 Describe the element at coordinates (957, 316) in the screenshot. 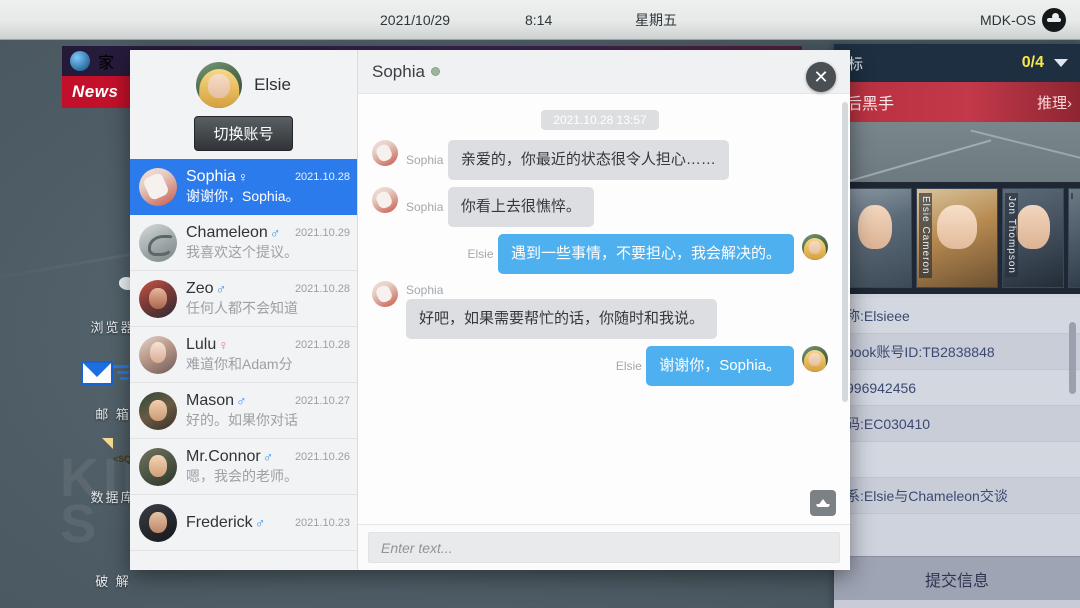

I see `clue-info-item: 称:Elsieee` at that location.